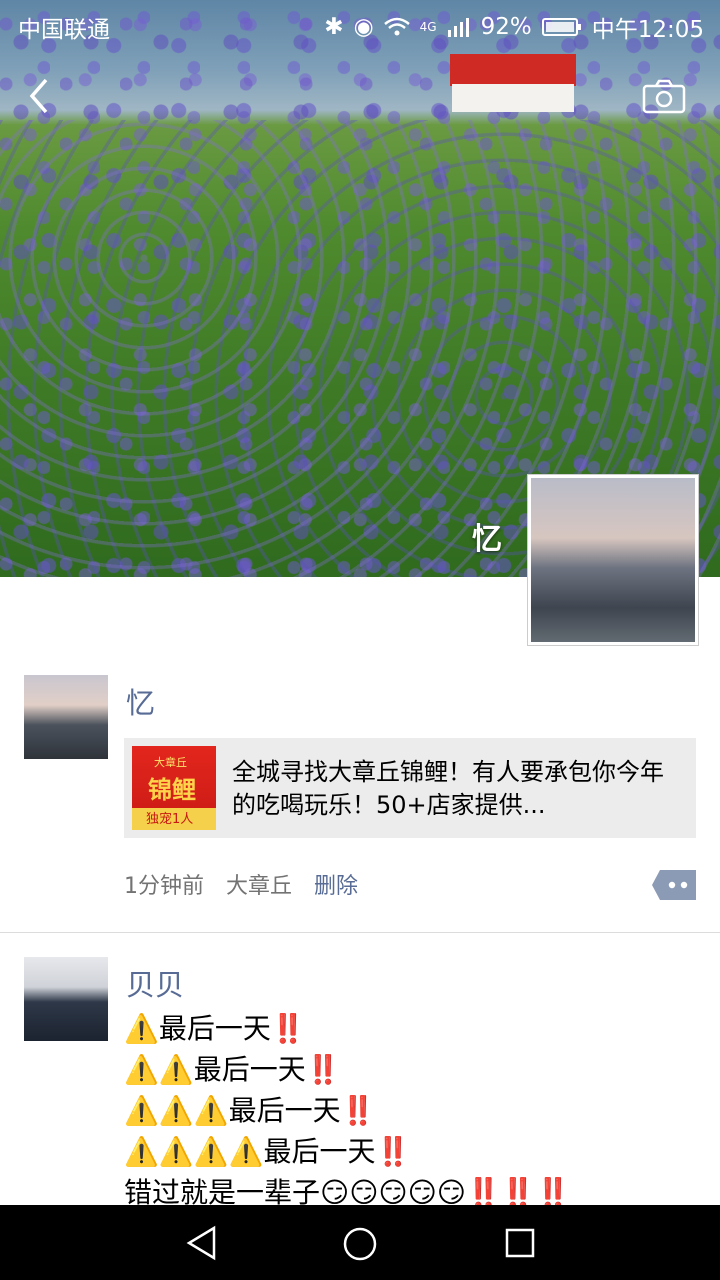 This screenshot has width=720, height=1280. What do you see at coordinates (487, 539) in the screenshot?
I see `profile-name: 忆` at bounding box center [487, 539].